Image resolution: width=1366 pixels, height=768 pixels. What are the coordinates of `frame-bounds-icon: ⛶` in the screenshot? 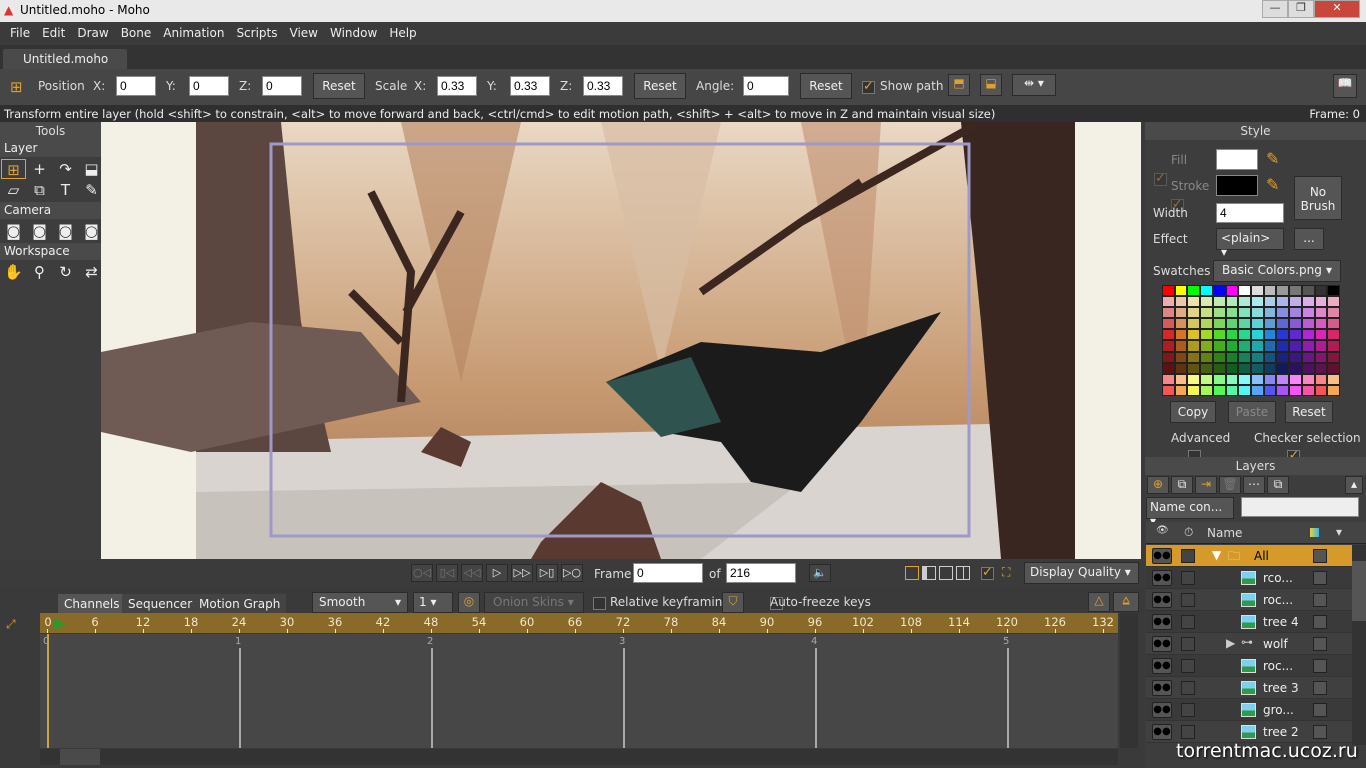 It's located at (1006, 572).